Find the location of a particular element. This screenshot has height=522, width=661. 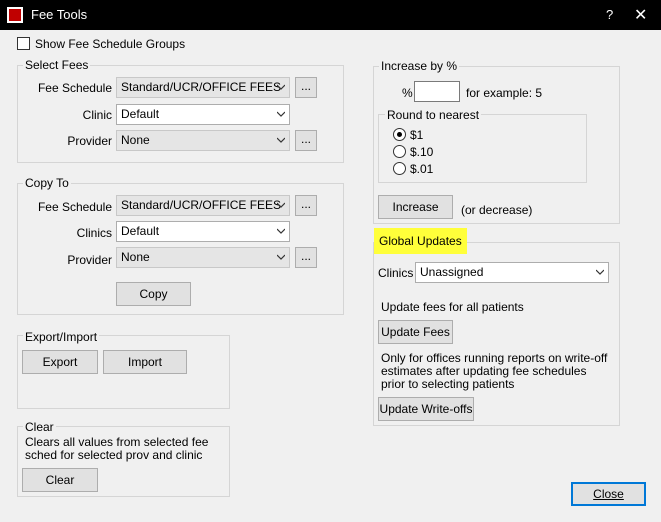

copy-button: Copy is located at coordinates (153, 294).